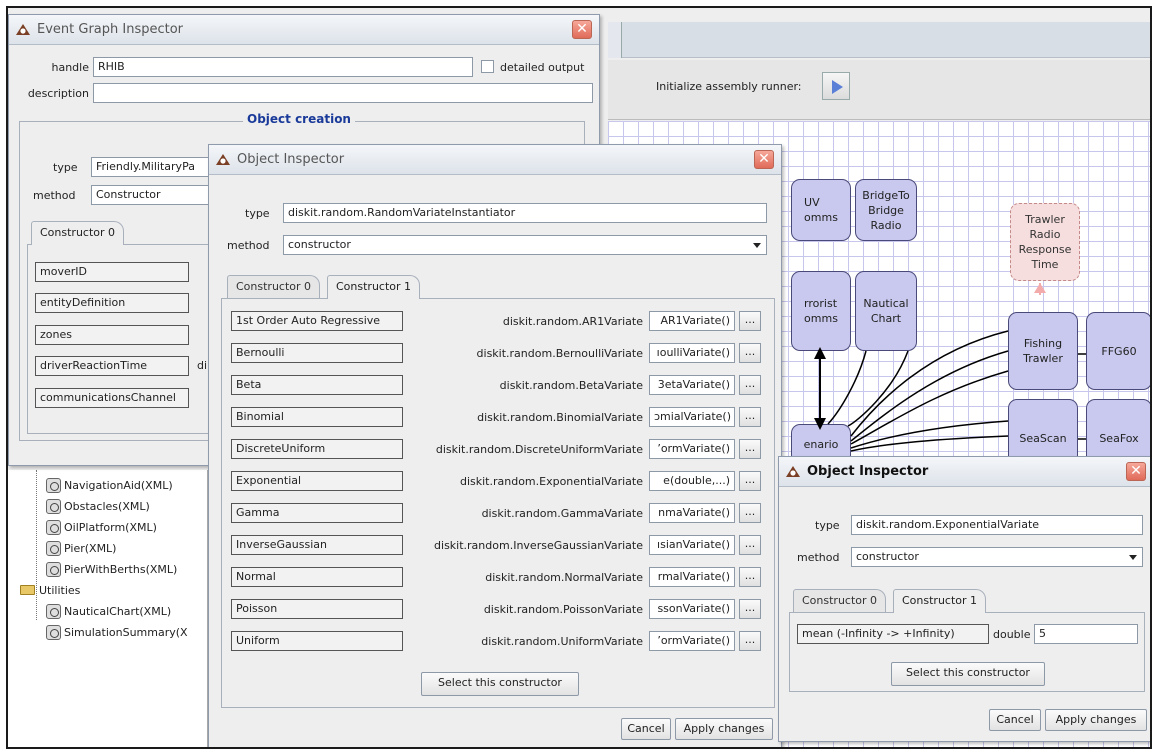  Describe the element at coordinates (248, 245) in the screenshot. I see `method-label: method` at that location.